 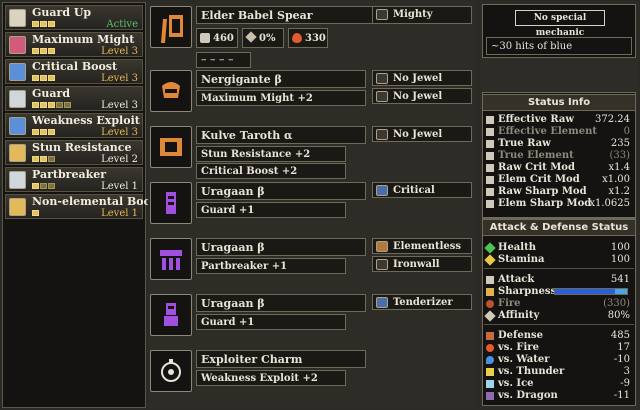 What do you see at coordinates (83, 39) in the screenshot?
I see `skill-name: Maximum Might` at bounding box center [83, 39].